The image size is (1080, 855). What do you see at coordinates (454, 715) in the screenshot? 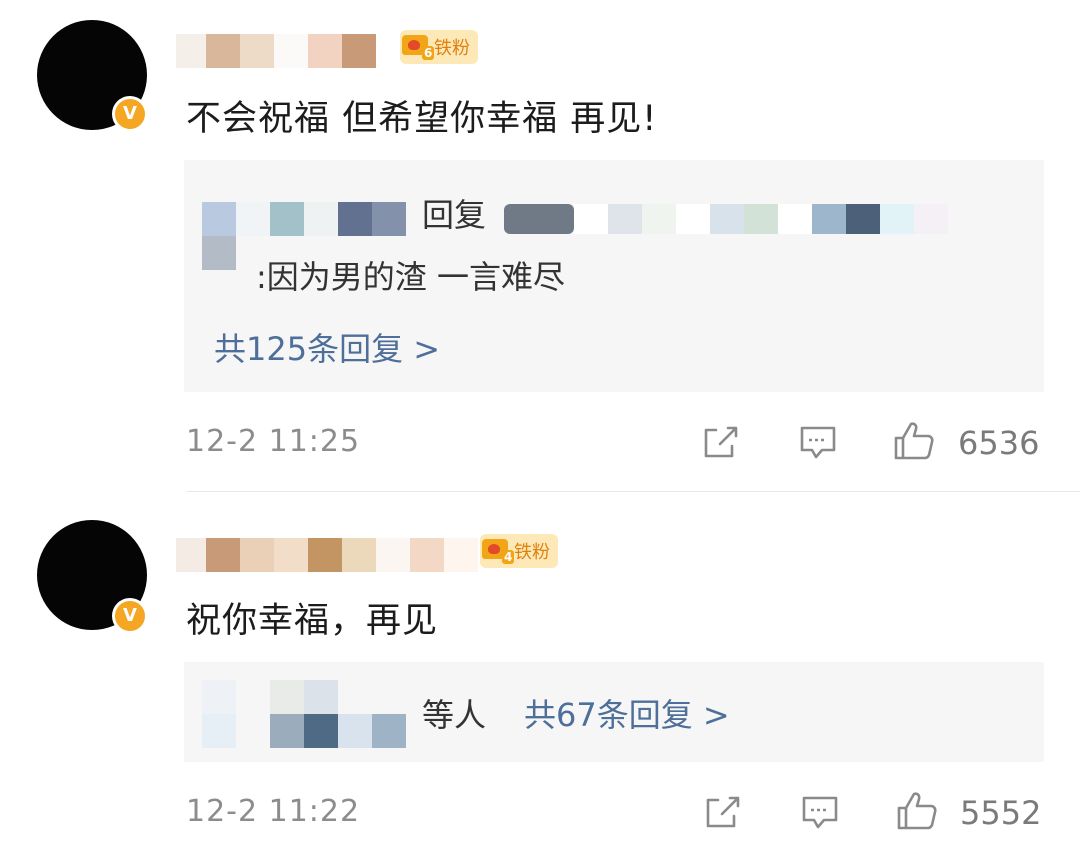
I see `others-word: 等人` at bounding box center [454, 715].